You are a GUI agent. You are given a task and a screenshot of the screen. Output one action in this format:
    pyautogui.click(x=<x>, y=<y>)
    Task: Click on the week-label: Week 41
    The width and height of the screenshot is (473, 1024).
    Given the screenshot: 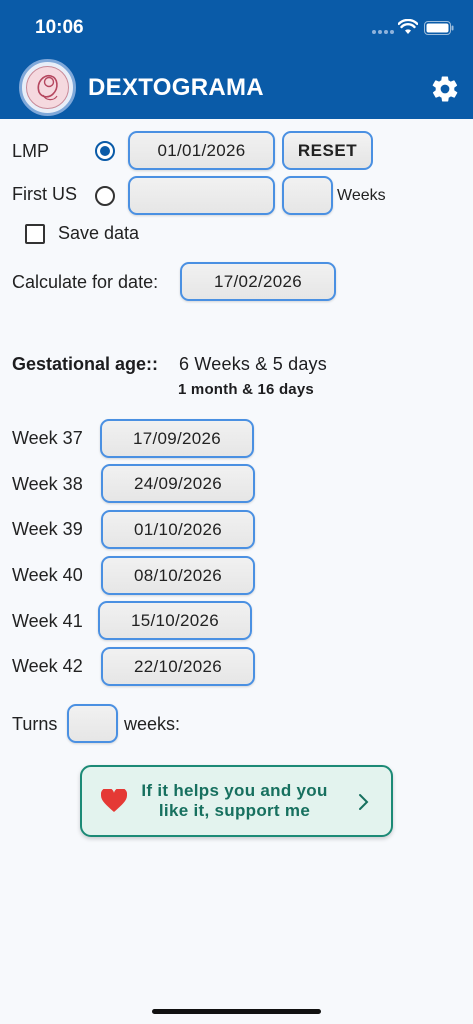 What is the action you would take?
    pyautogui.click(x=47, y=621)
    